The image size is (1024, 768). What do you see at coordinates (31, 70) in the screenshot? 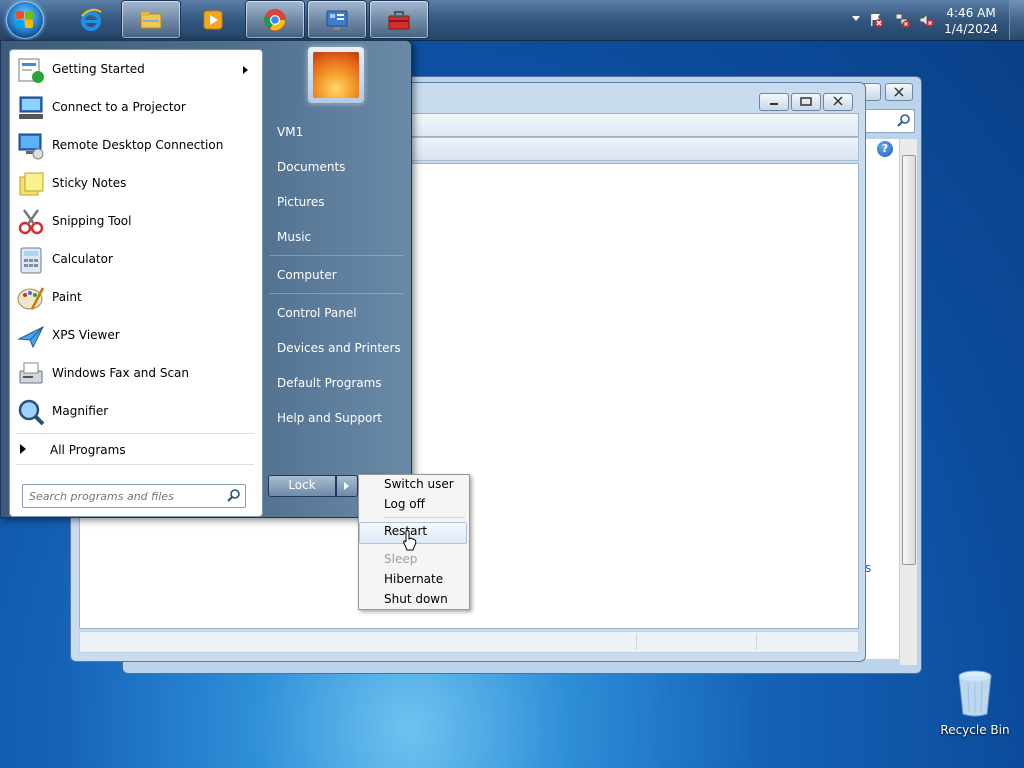
I see `getting-started-icon` at bounding box center [31, 70].